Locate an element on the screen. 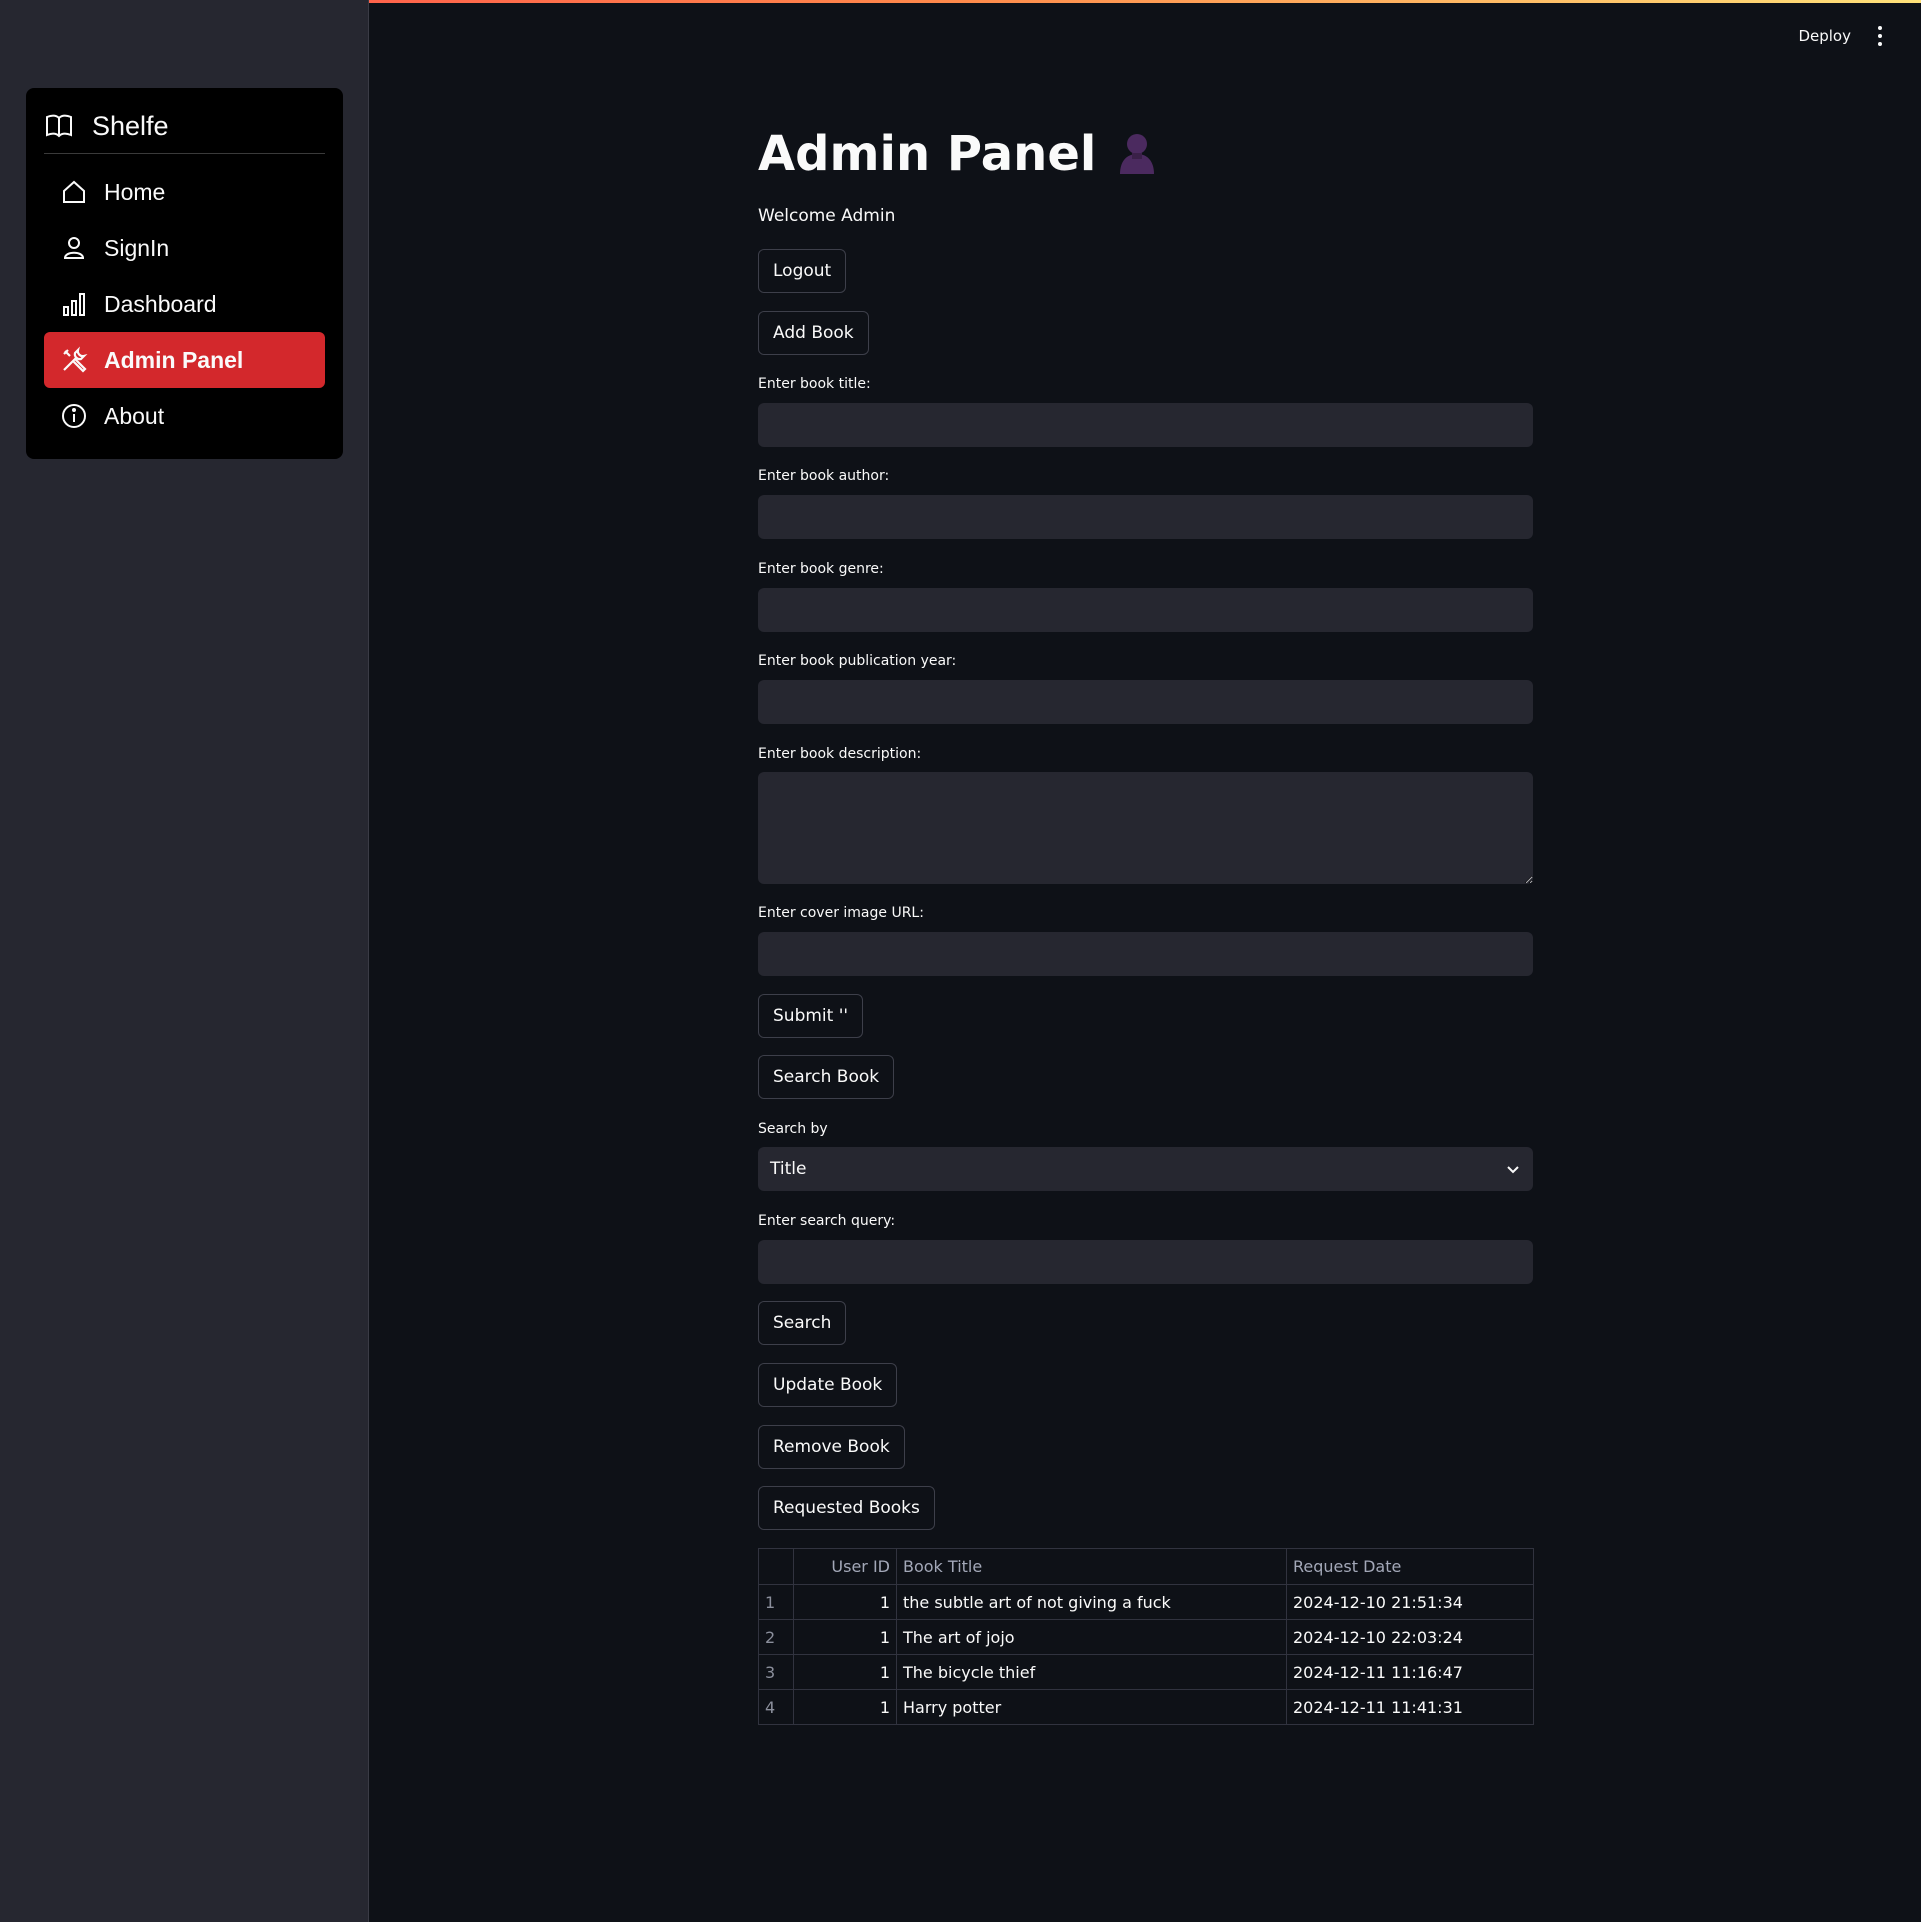 The image size is (1921, 1922). row-index: 1 is located at coordinates (776, 1602).